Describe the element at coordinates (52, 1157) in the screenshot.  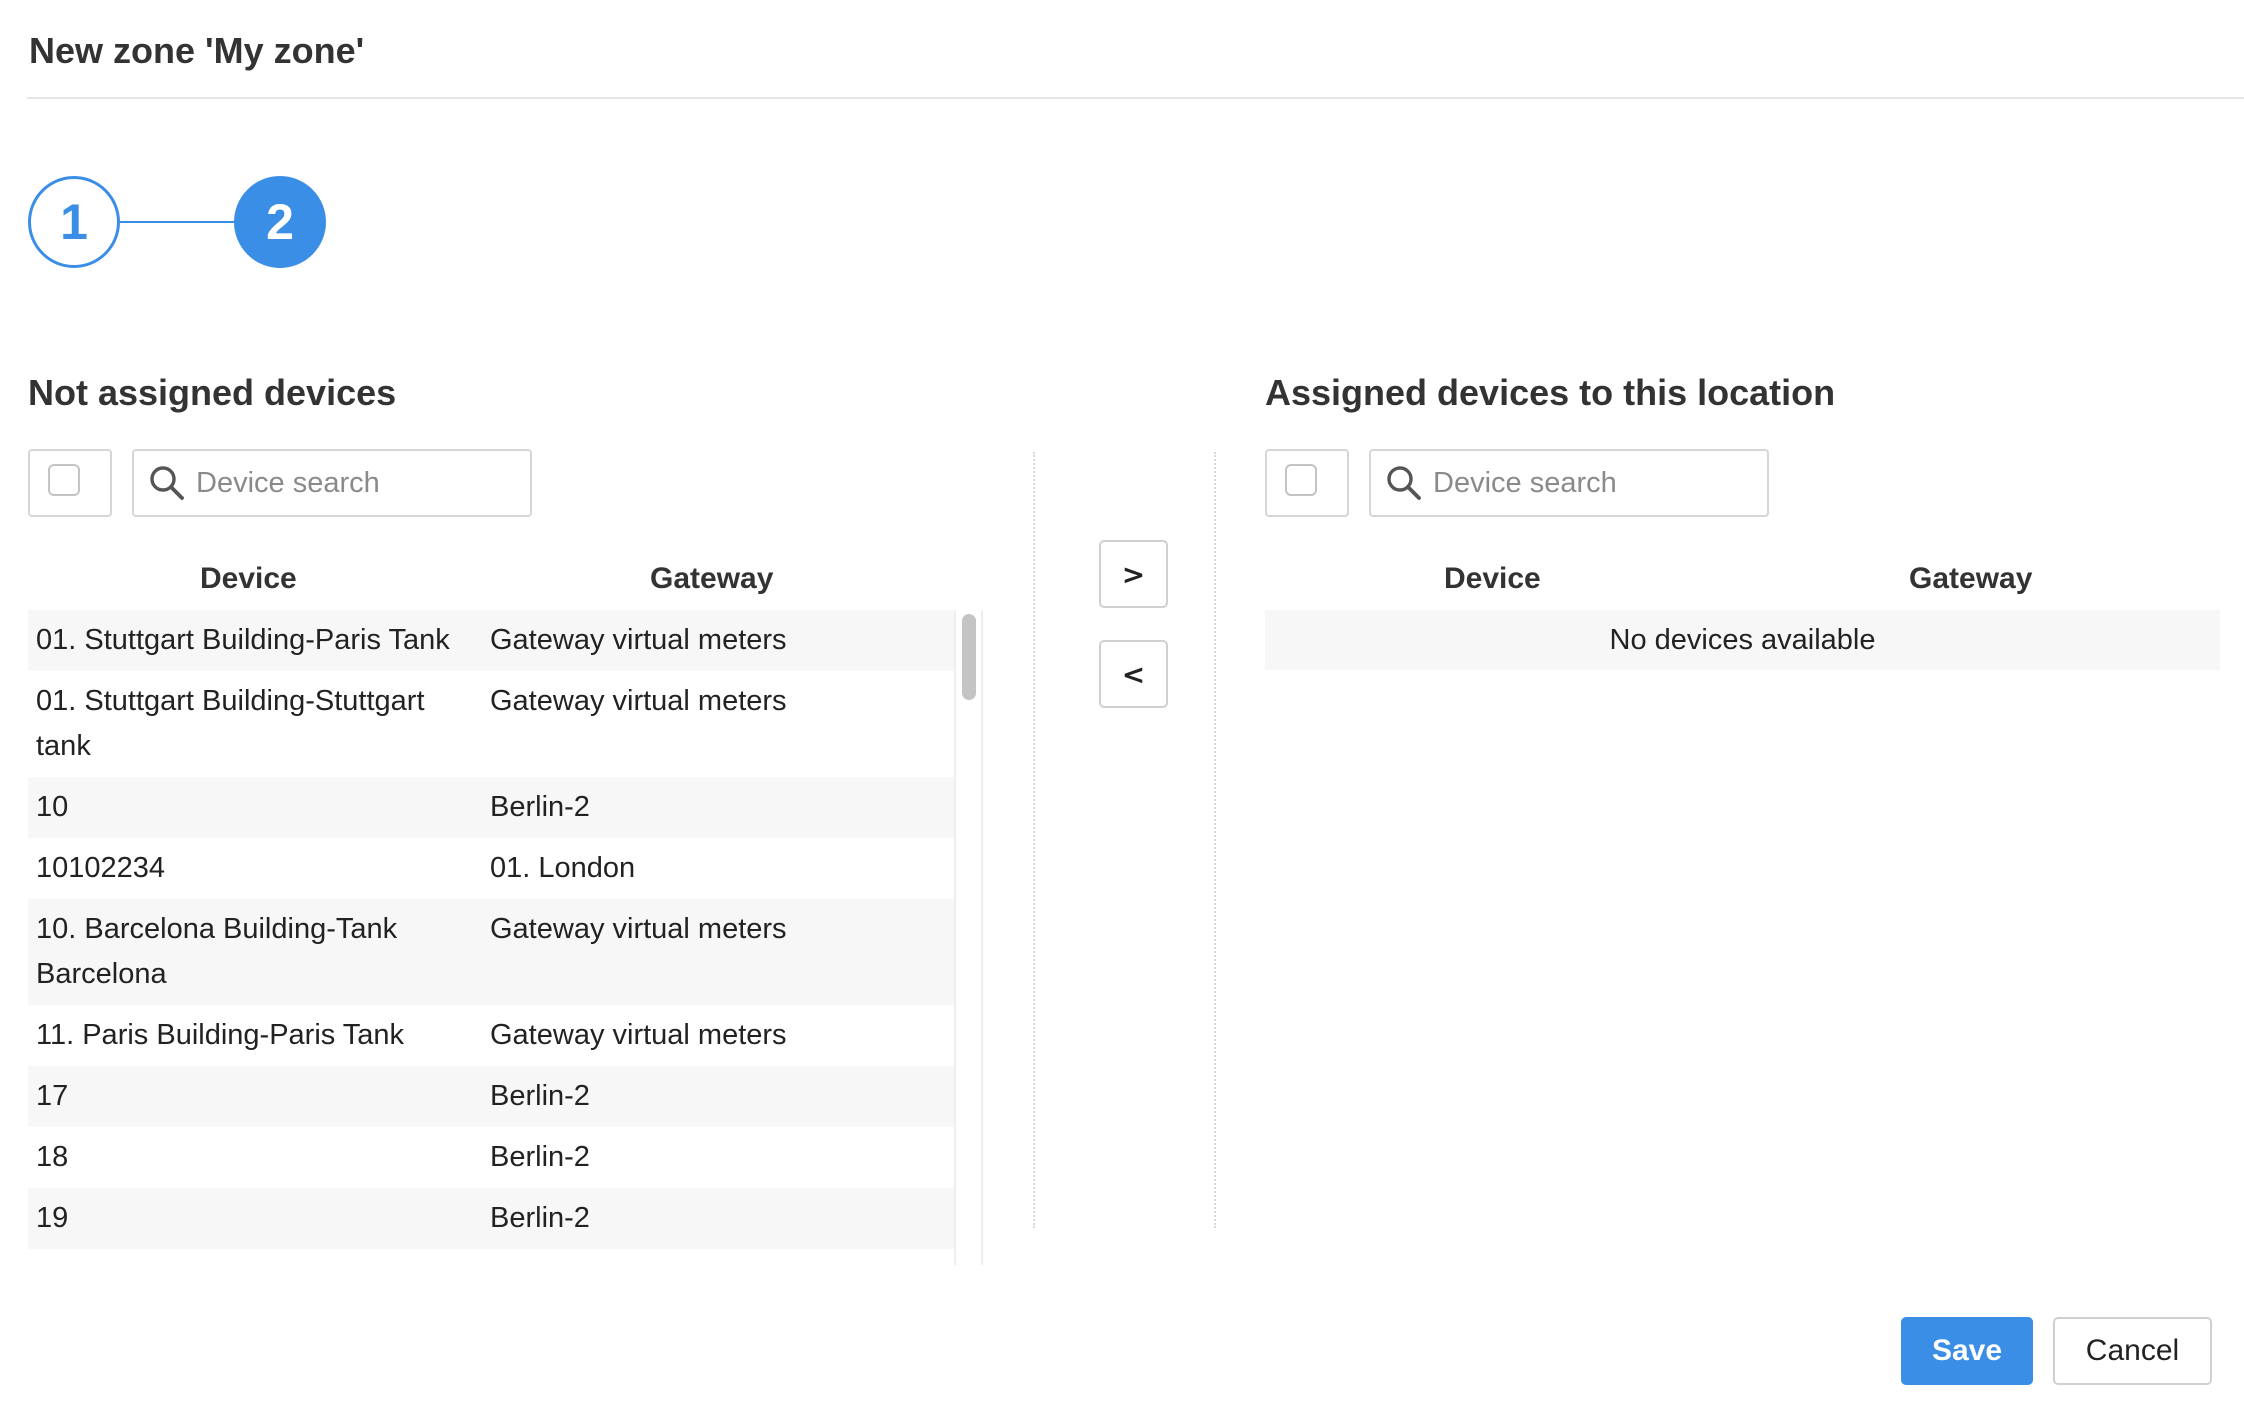
I see `device-cell: 18` at that location.